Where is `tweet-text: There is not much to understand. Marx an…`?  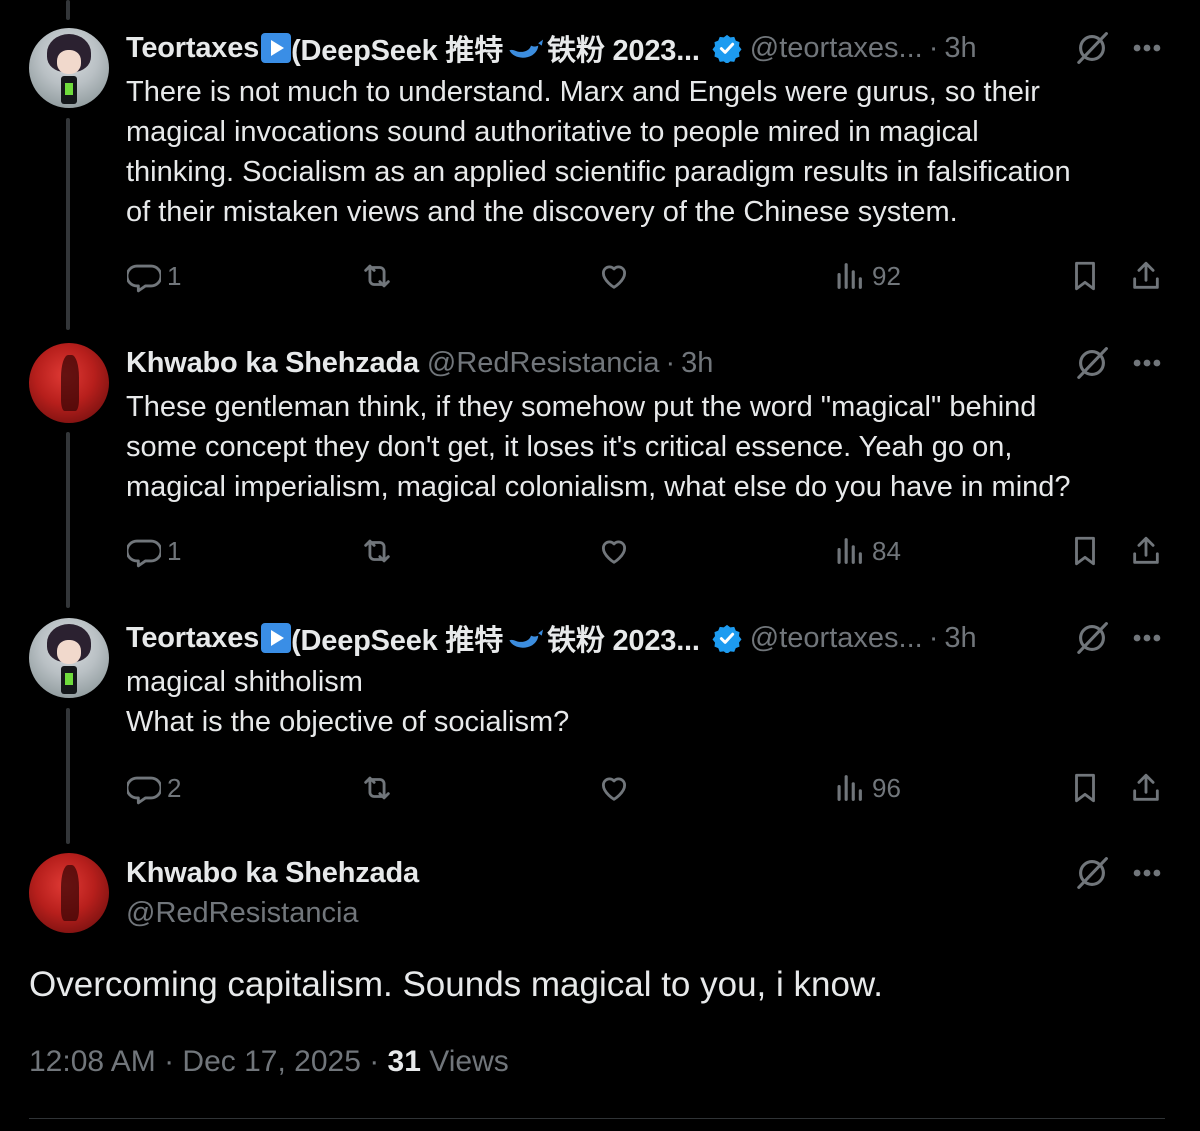 tweet-text: There is not much to understand. Marx an… is located at coordinates (598, 152).